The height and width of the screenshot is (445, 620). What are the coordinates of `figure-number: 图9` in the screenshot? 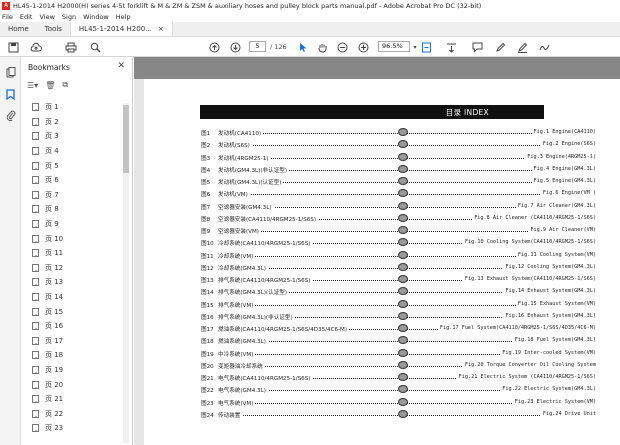 It's located at (206, 232).